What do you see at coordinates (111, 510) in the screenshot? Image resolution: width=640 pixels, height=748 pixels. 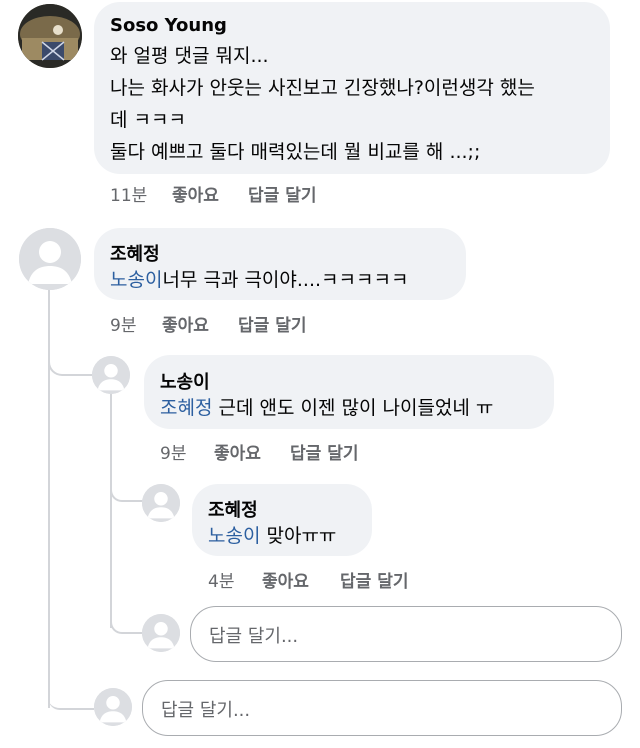 I see `thread-line-level2` at bounding box center [111, 510].